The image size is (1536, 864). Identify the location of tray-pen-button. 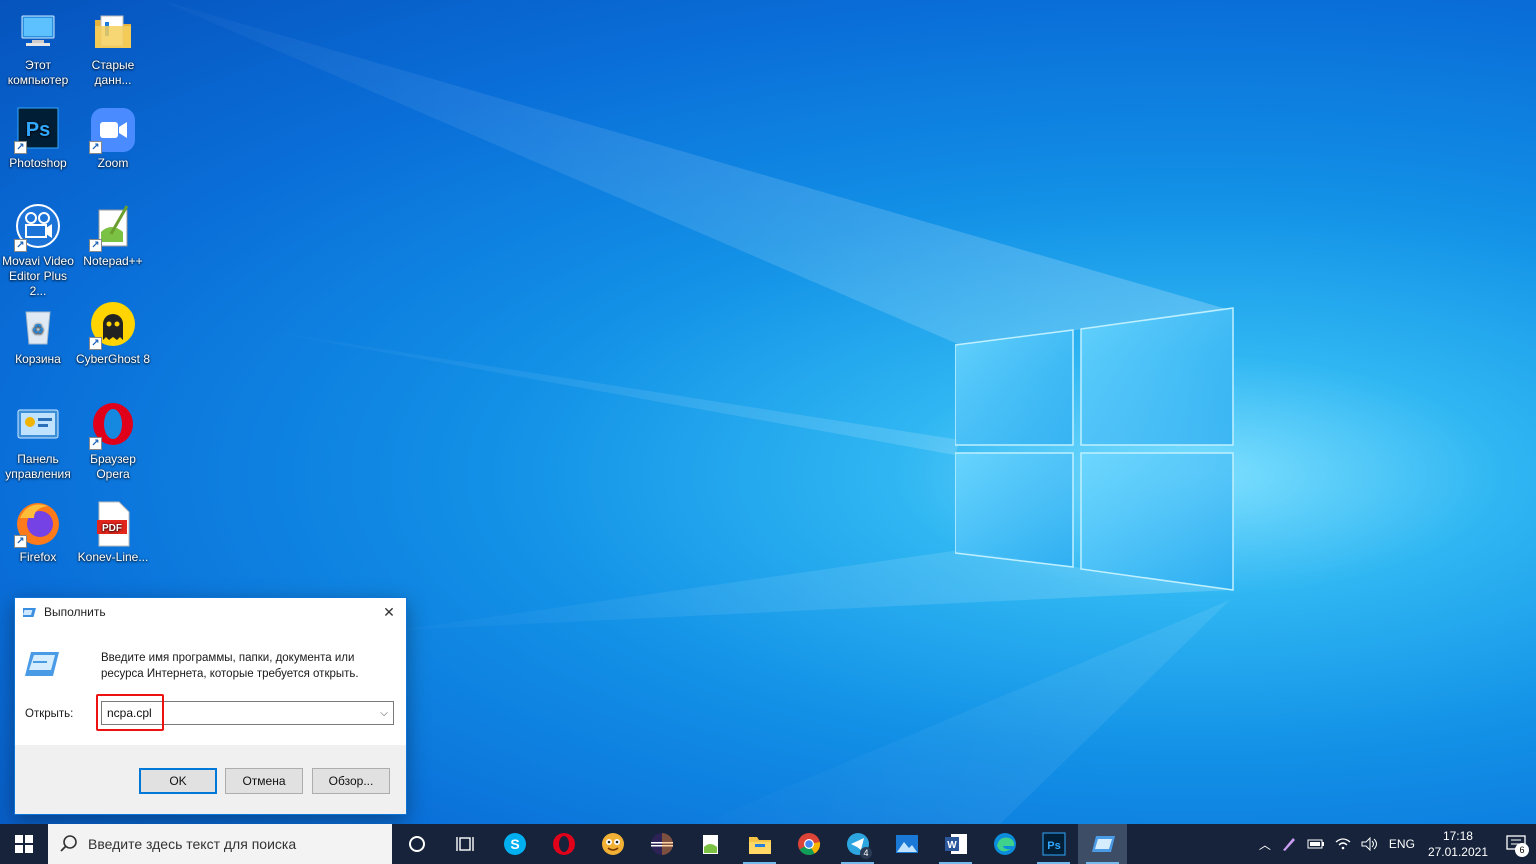
(1289, 844).